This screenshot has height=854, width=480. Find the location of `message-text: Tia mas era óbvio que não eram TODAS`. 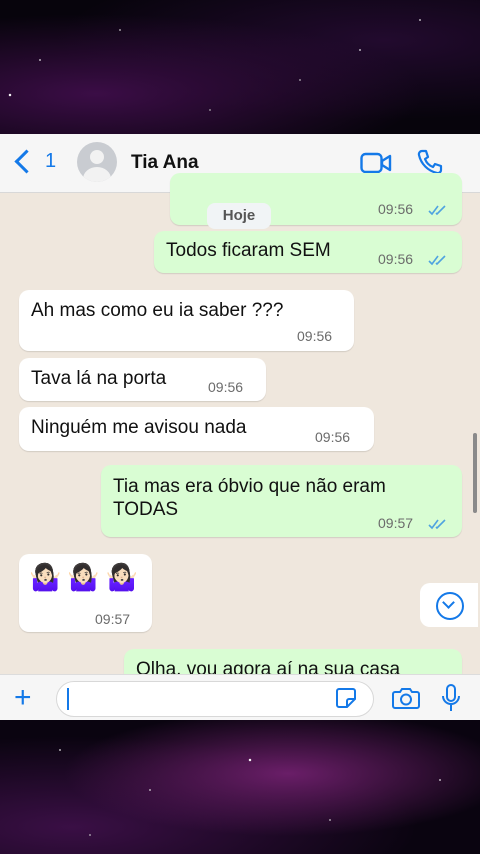

message-text: Tia mas era óbvio que não eram TODAS is located at coordinates (249, 498).